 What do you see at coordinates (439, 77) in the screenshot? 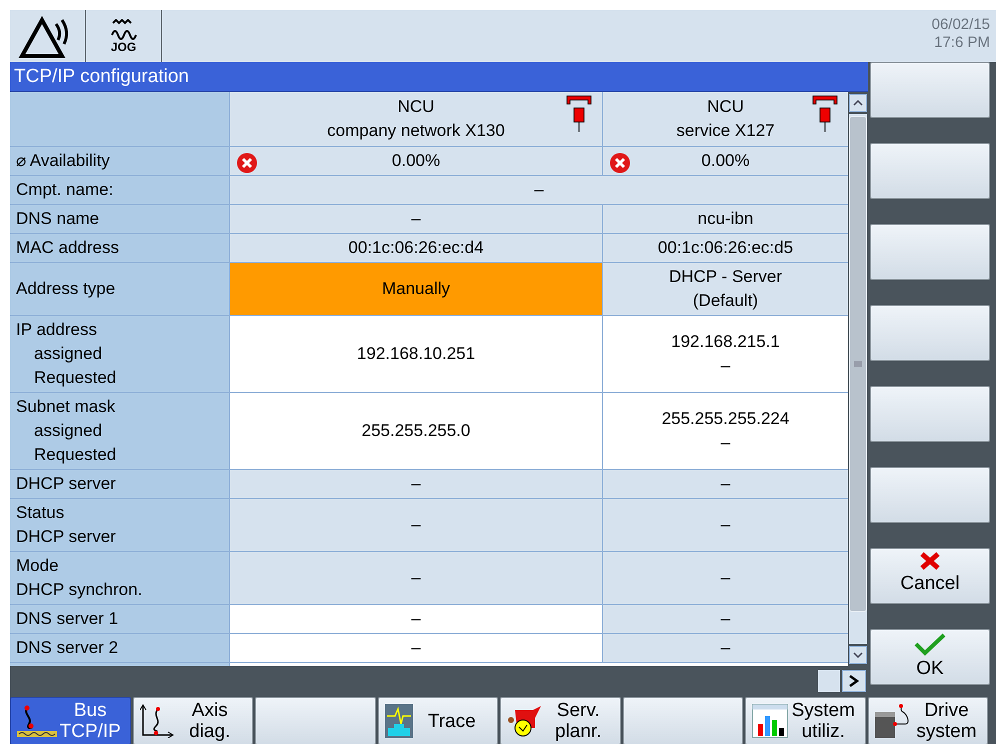
I see `panel-title: TCP/IP configuration` at bounding box center [439, 77].